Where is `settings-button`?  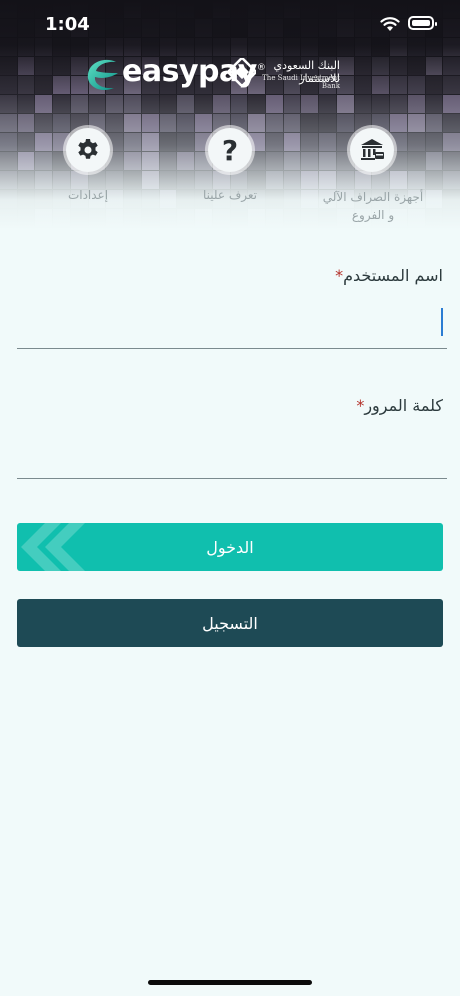
settings-button is located at coordinates (88, 150).